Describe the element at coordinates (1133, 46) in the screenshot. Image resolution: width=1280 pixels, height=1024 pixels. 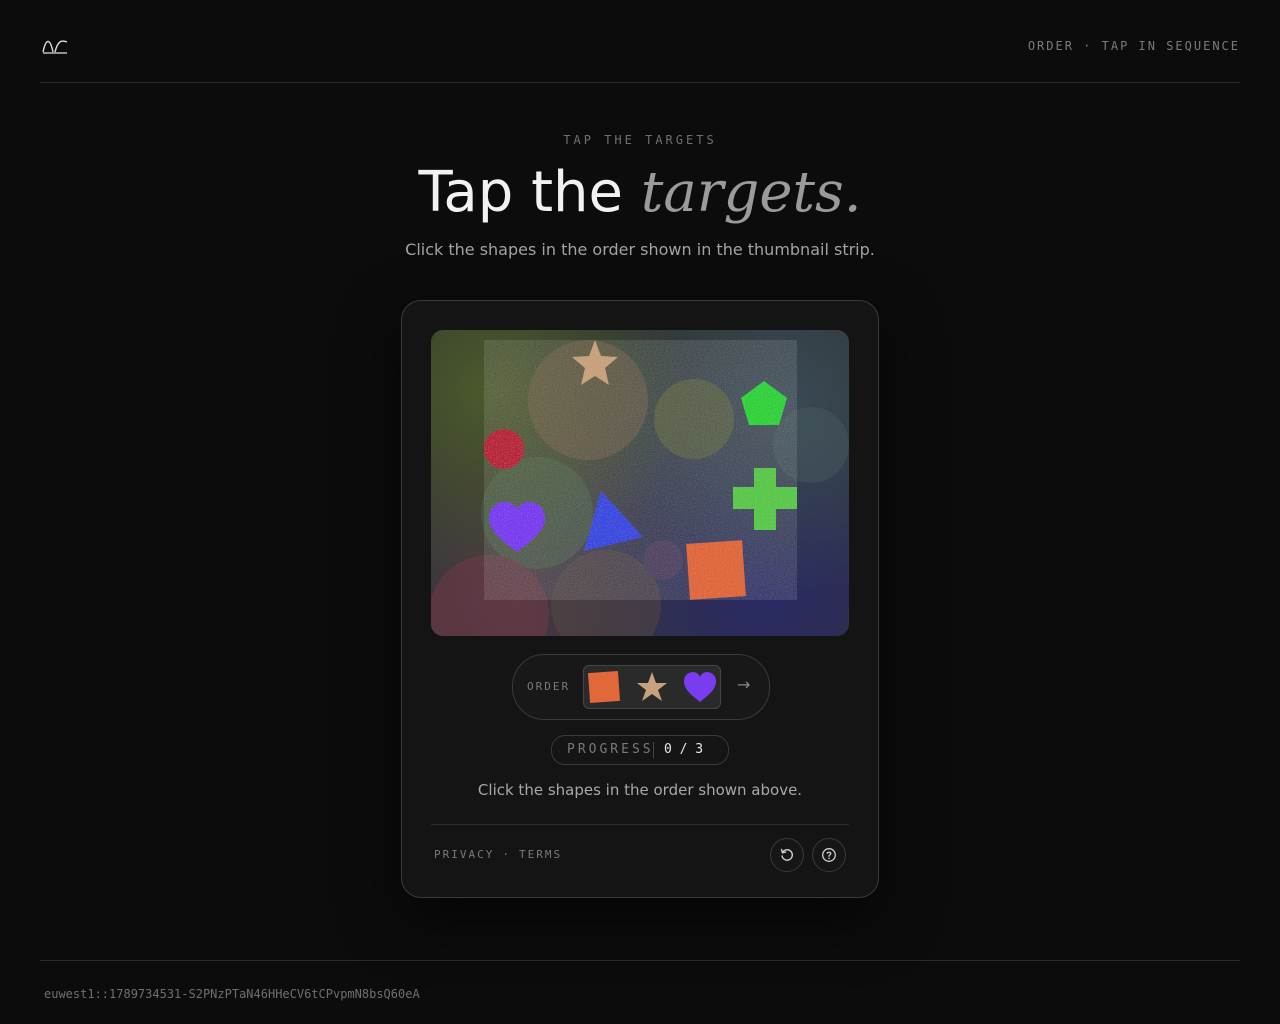
I see `mode-label: ORDER · TAP IN SEQUENCE` at that location.